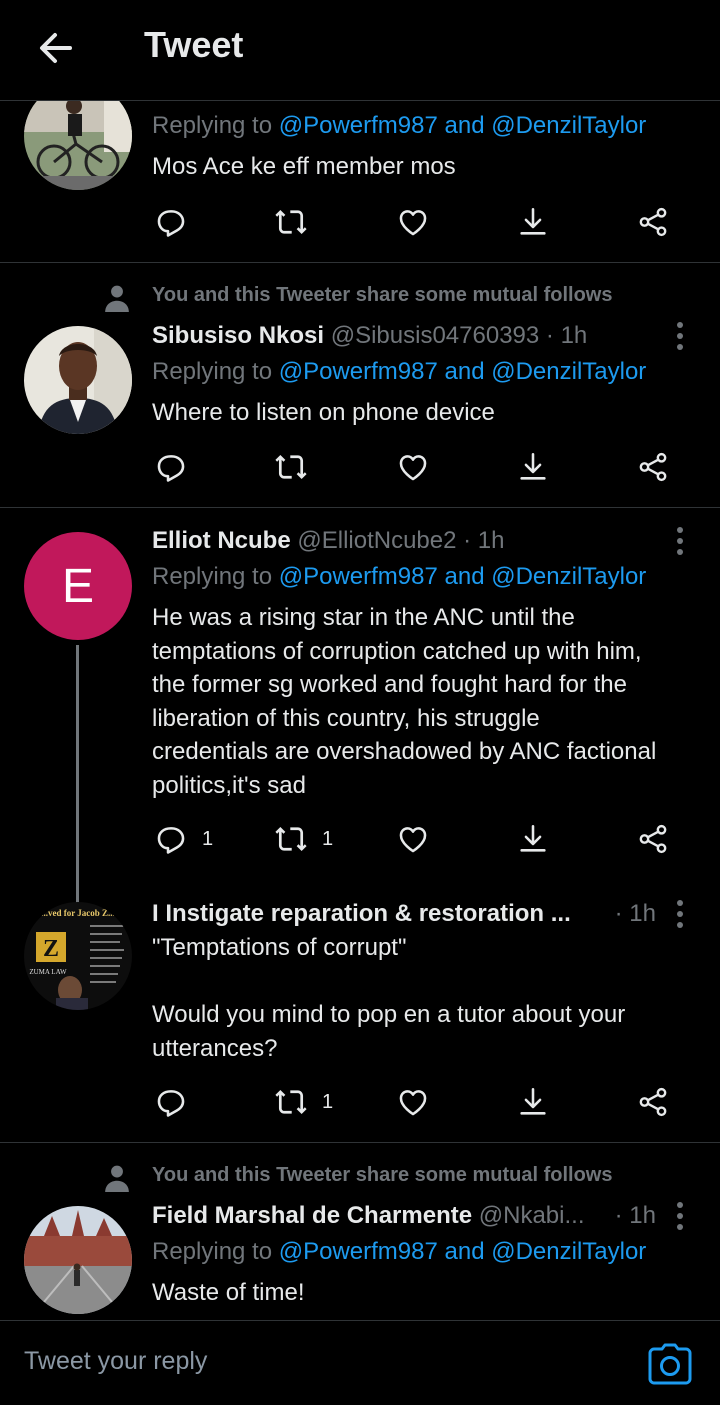  I want to click on author-name: Elliot Ncube, so click(221, 540).